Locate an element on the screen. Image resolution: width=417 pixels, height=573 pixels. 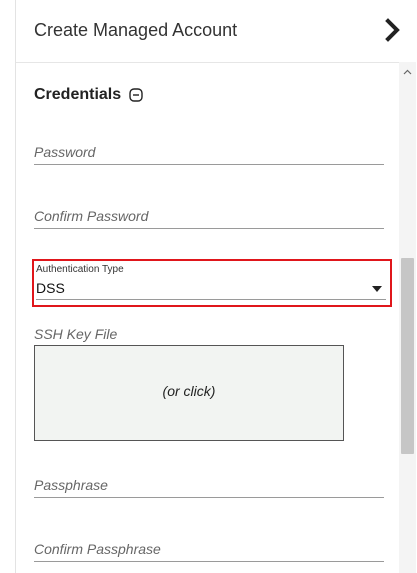
confirm-passphrase-input is located at coordinates (209, 549).